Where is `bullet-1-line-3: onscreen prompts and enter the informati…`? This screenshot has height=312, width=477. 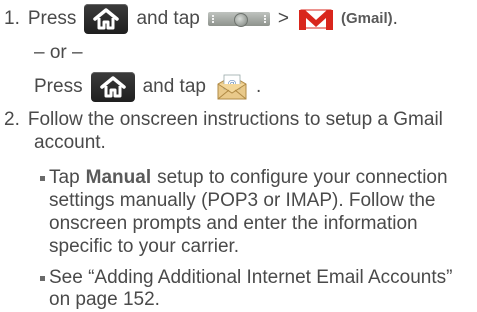
bullet-1-line-3: onscreen prompts and enter the informati… is located at coordinates (233, 224).